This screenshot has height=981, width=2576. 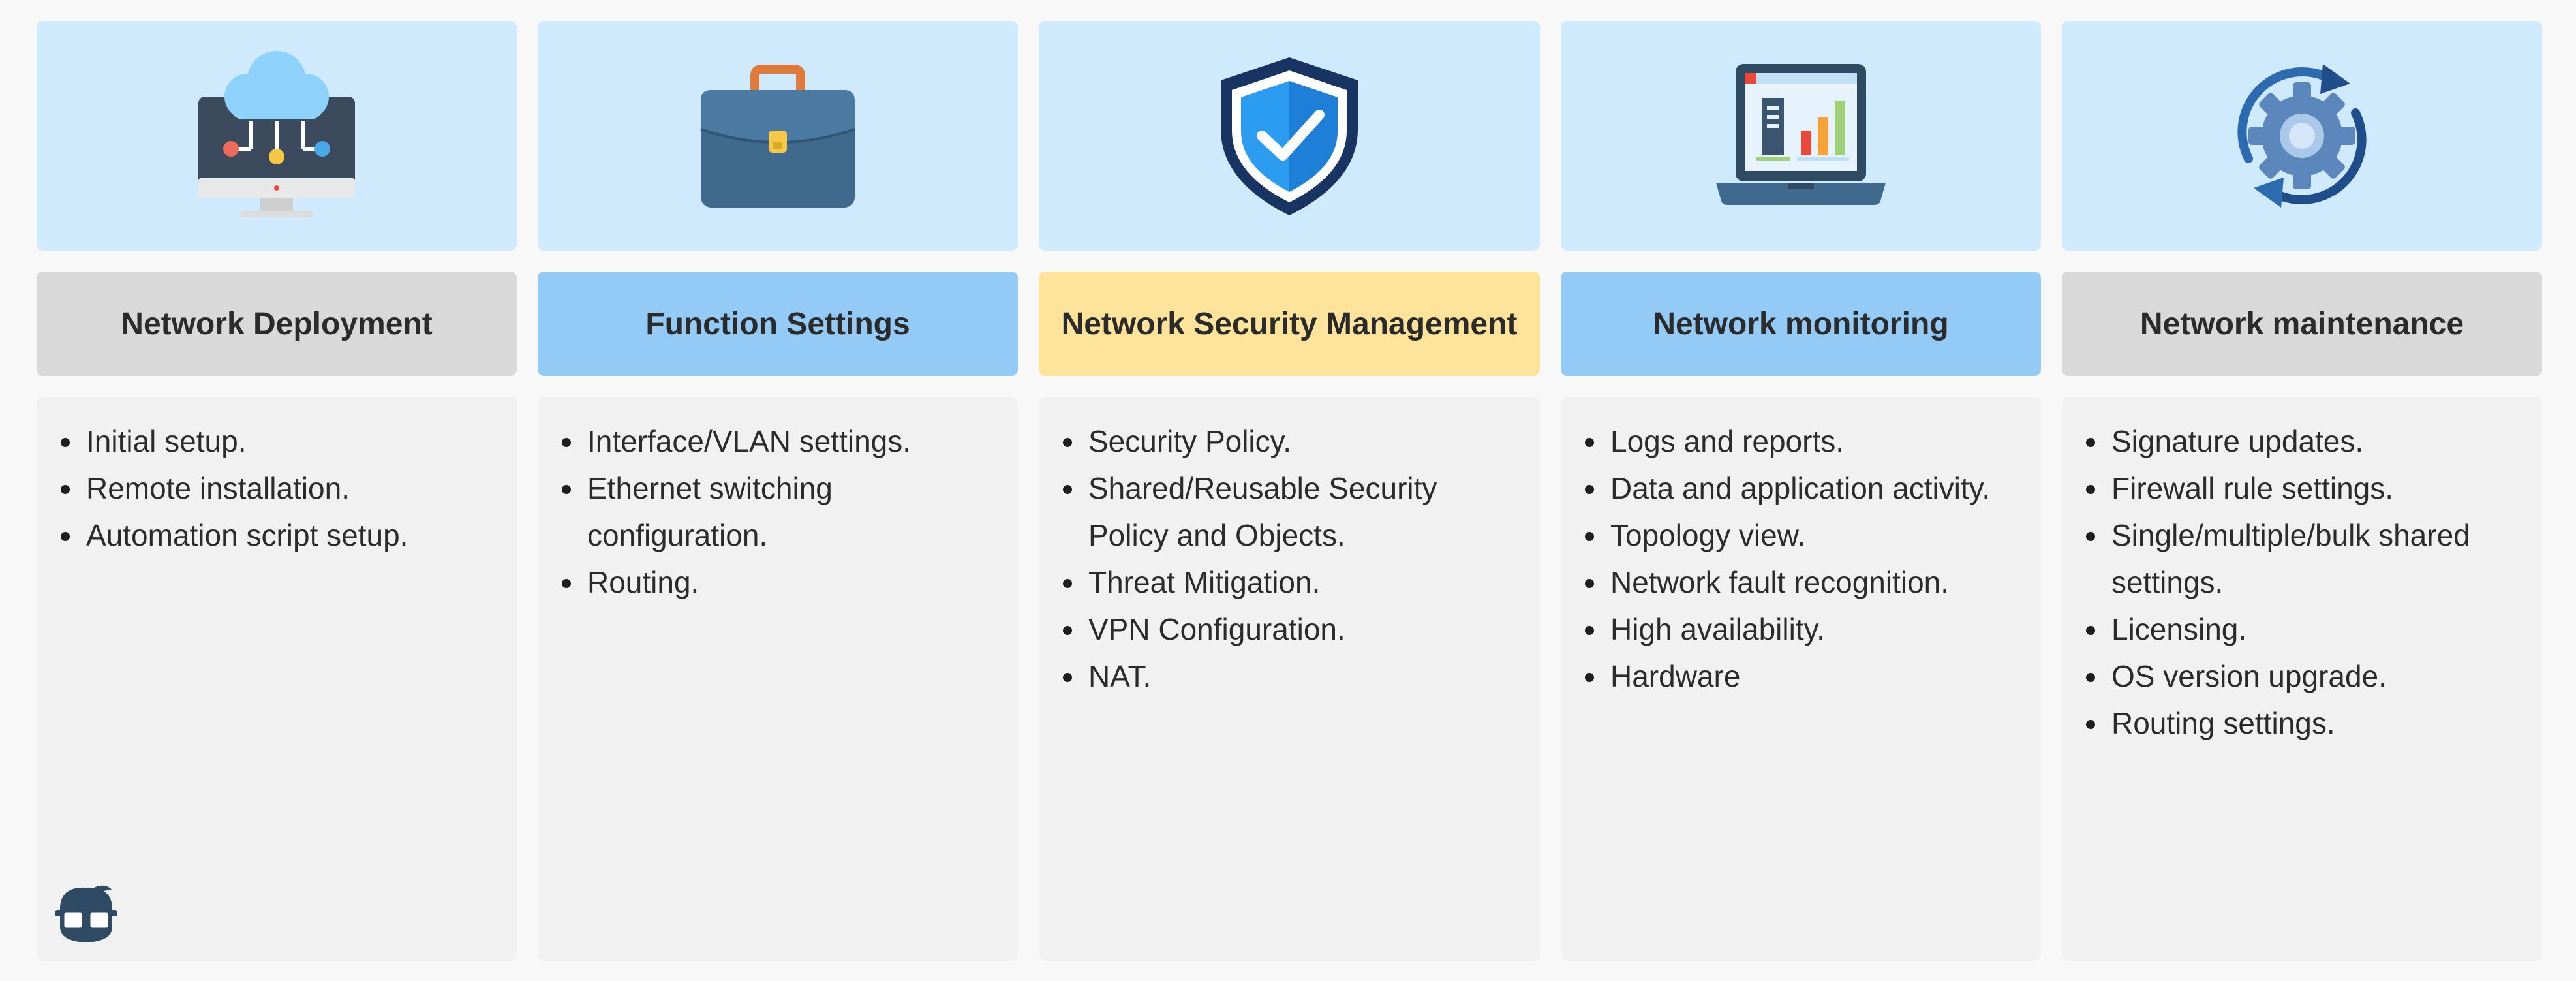 I want to click on list-item: Firewall rule settings., so click(x=2312, y=488).